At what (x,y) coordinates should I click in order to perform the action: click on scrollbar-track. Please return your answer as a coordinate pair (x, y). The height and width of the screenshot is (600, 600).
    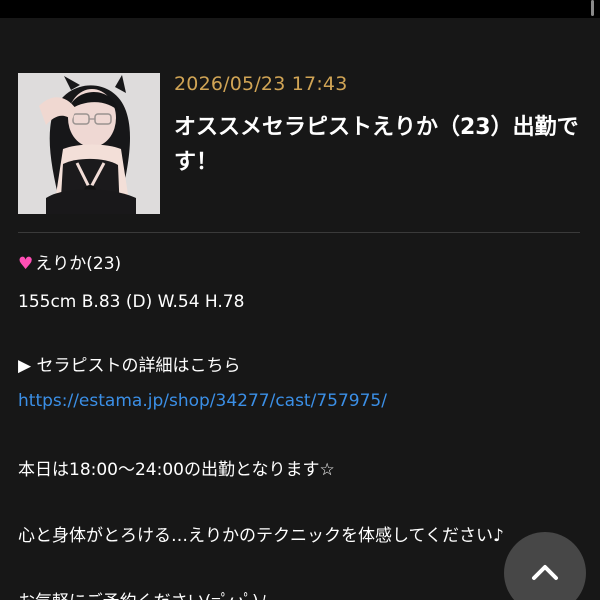
    Looking at the image, I should click on (300, 9).